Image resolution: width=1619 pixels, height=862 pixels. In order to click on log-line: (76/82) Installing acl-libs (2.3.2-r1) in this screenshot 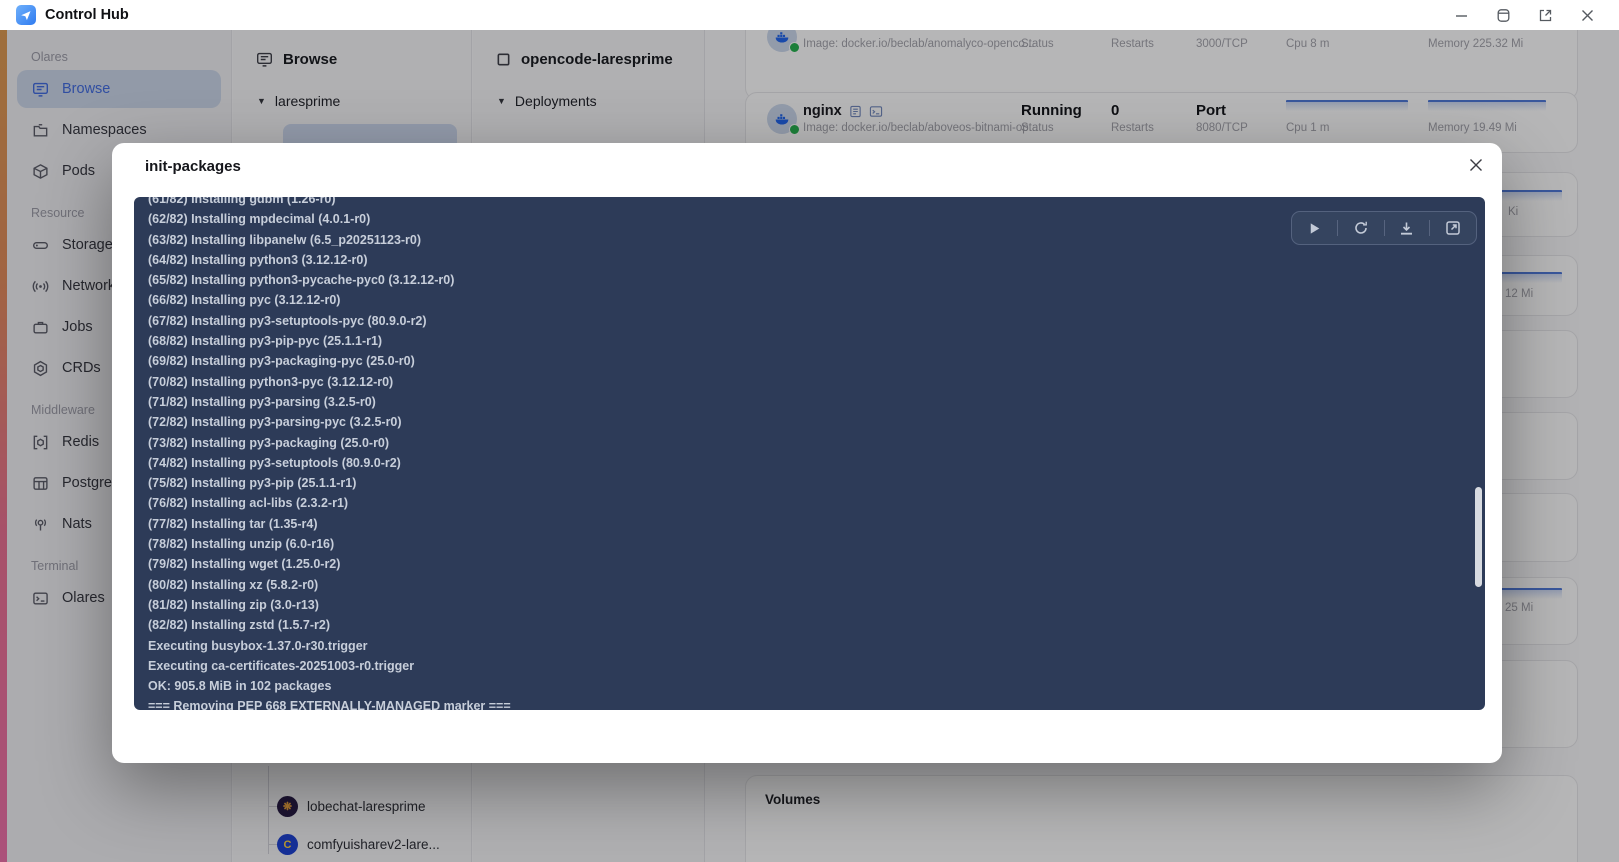, I will do `click(248, 503)`.